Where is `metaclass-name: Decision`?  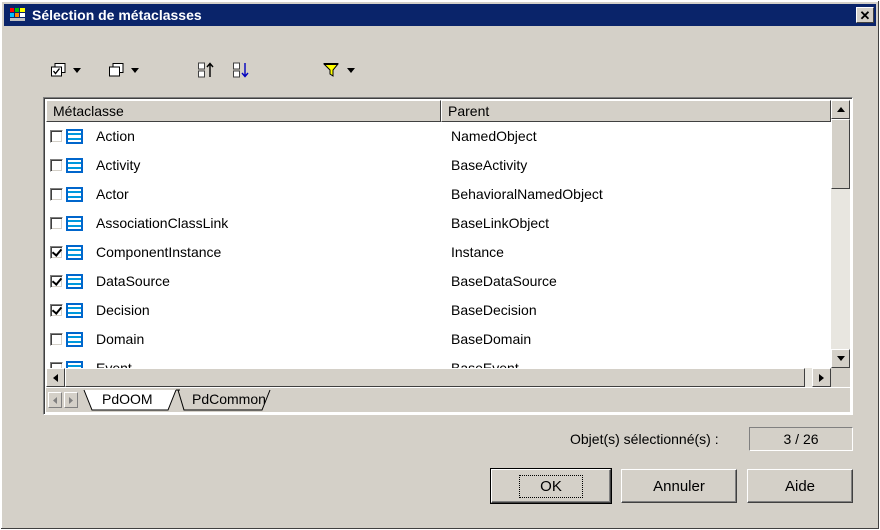 metaclass-name: Decision is located at coordinates (123, 310).